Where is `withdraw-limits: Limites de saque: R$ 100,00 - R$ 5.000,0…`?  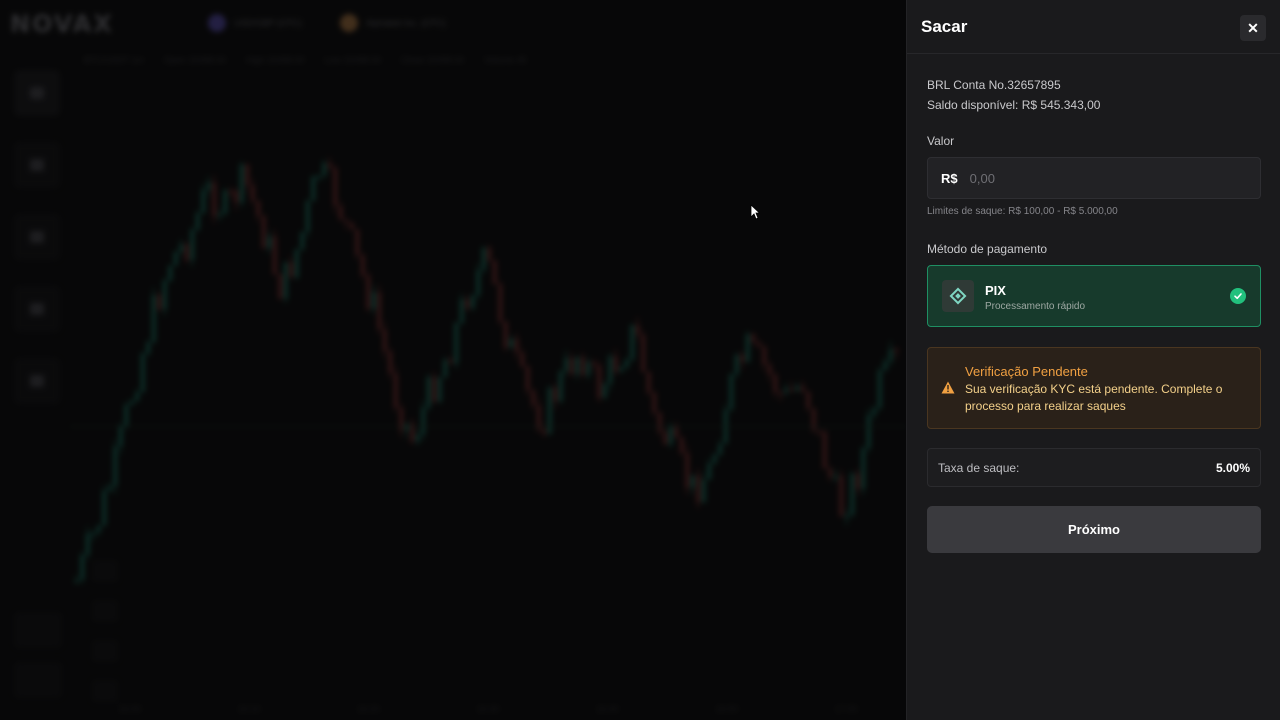
withdraw-limits: Limites de saque: R$ 100,00 - R$ 5.000,0… is located at coordinates (1022, 211).